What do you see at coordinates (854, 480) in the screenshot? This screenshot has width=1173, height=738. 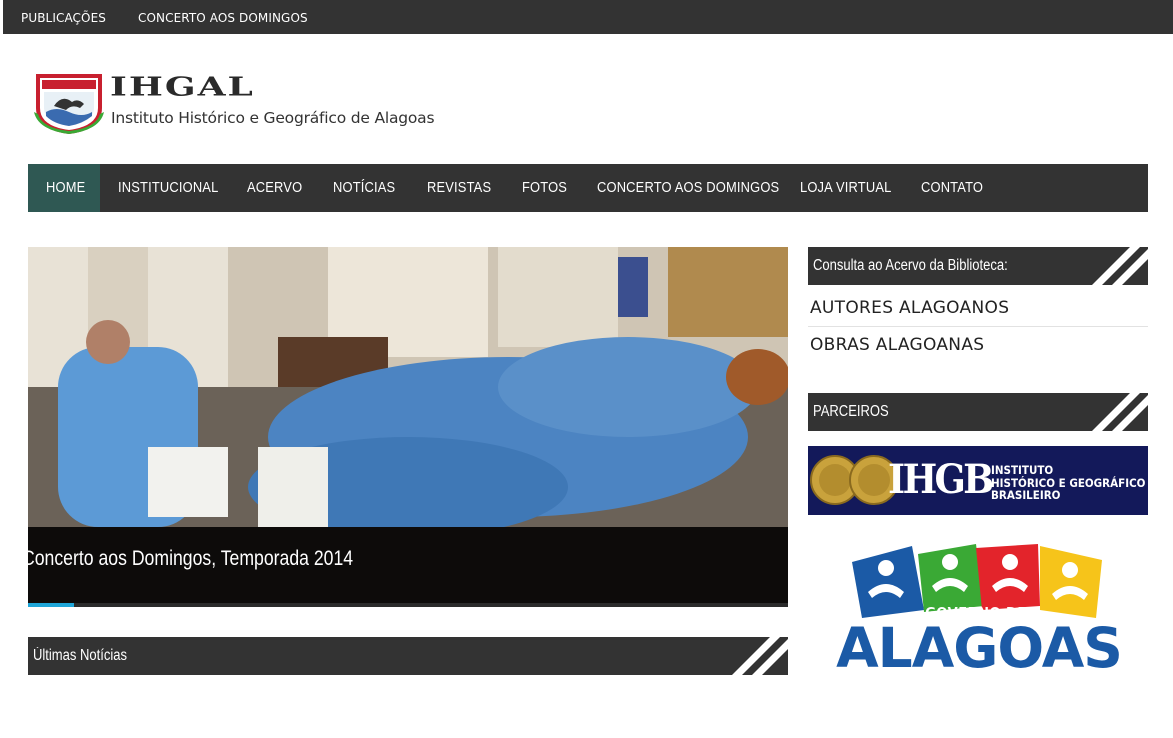 I see `ihgb-seal-icon` at bounding box center [854, 480].